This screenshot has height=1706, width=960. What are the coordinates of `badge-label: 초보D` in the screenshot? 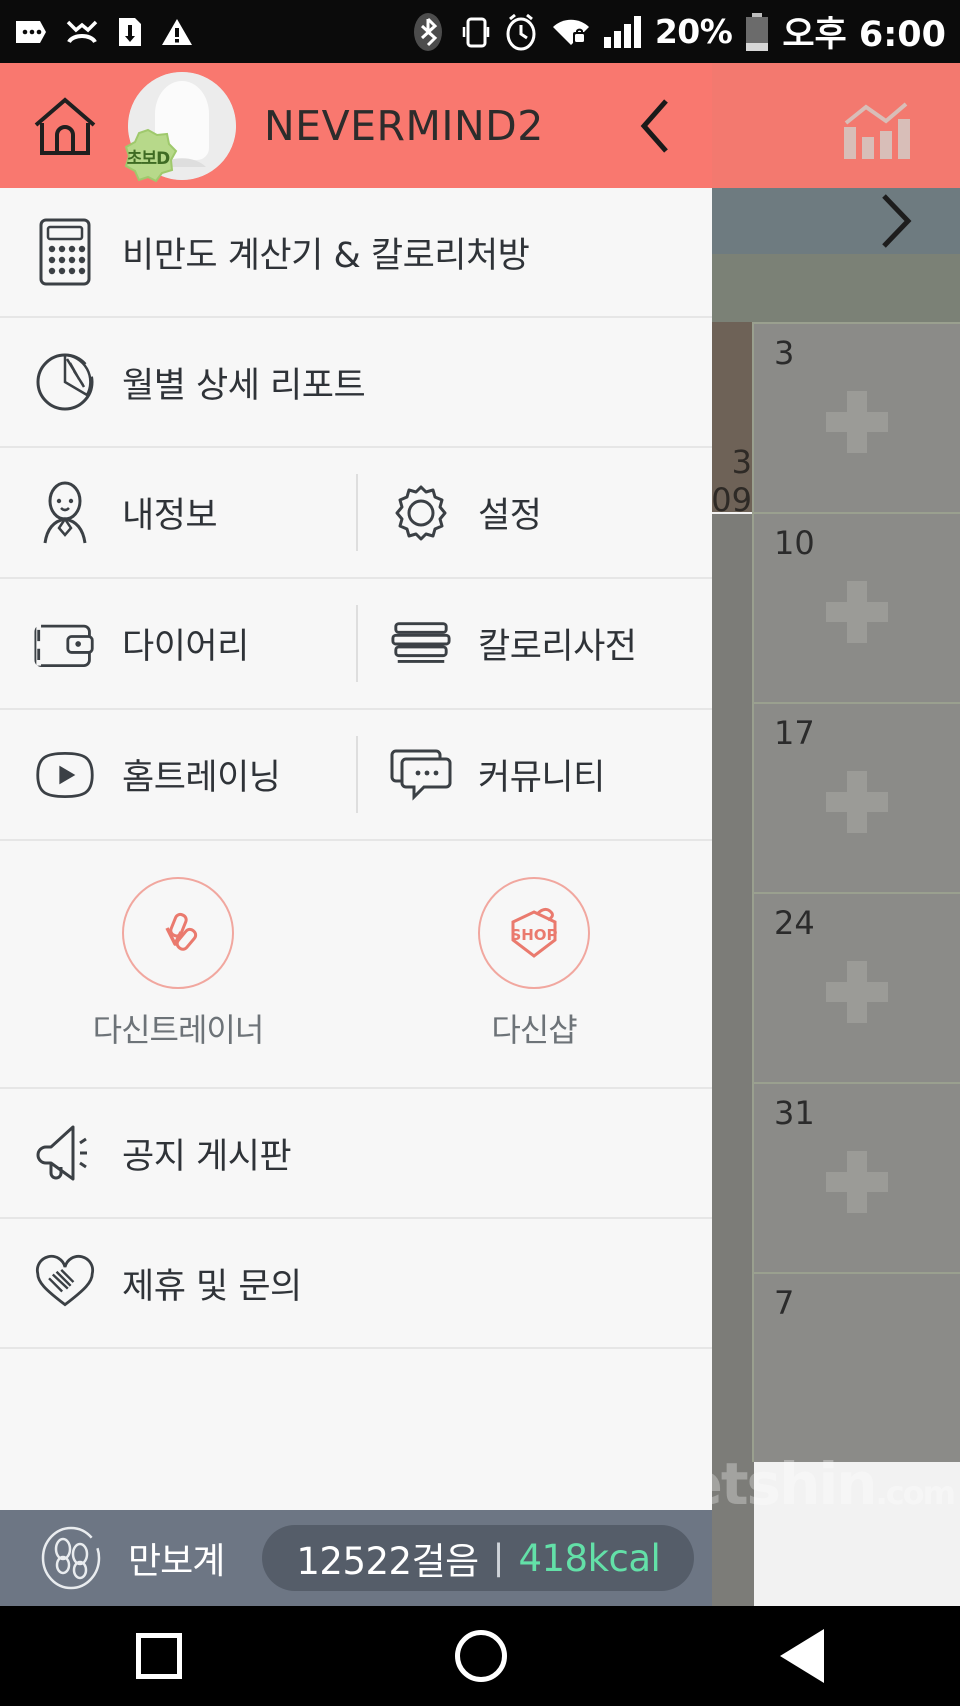 It's located at (148, 159).